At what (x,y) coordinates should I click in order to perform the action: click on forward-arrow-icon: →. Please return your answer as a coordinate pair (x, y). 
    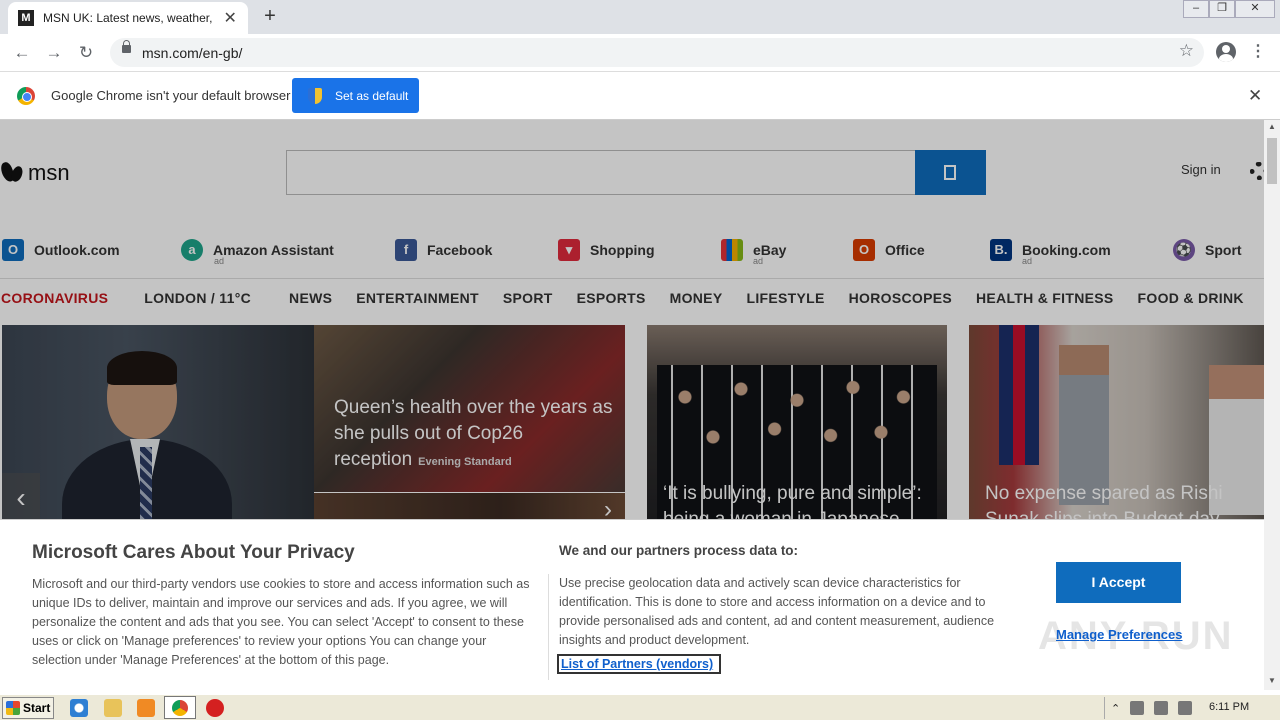
    Looking at the image, I should click on (54, 53).